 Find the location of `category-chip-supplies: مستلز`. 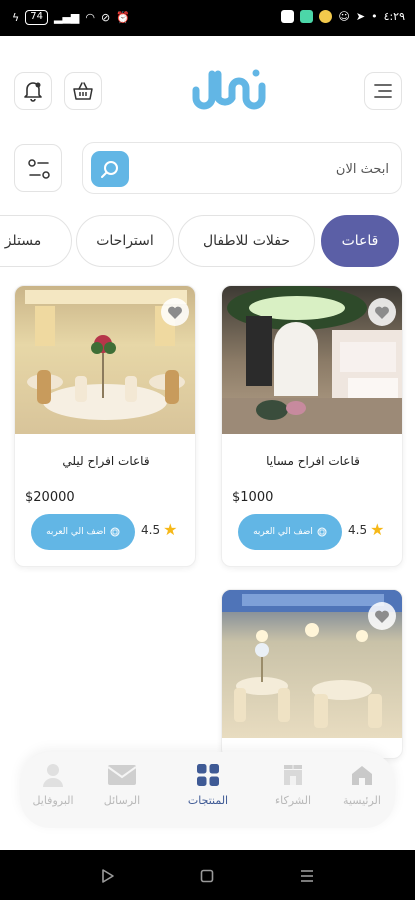

category-chip-supplies: مستلز is located at coordinates (36, 241).